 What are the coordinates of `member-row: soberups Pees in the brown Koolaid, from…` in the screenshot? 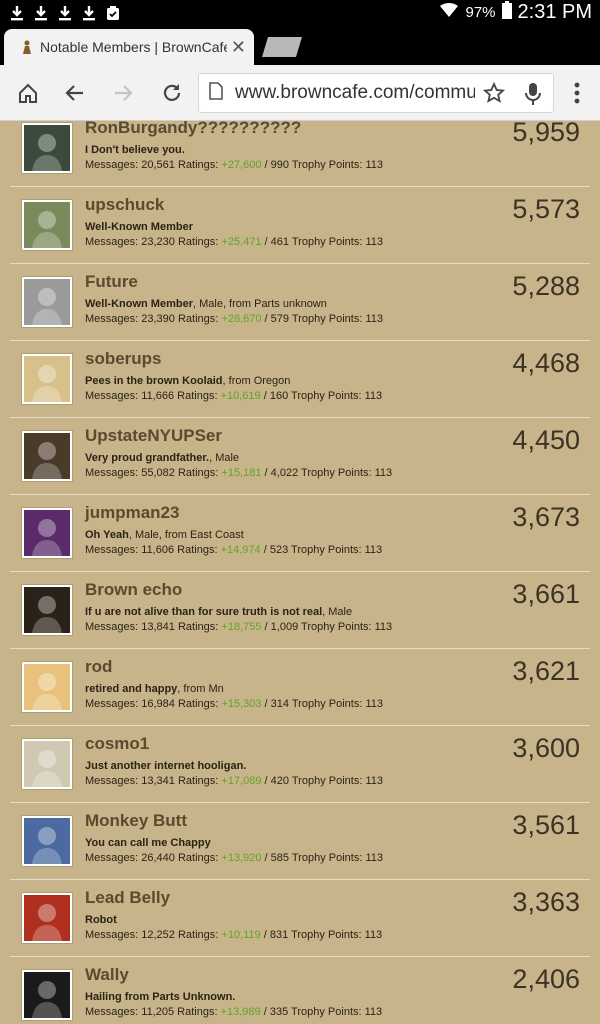 It's located at (300, 379).